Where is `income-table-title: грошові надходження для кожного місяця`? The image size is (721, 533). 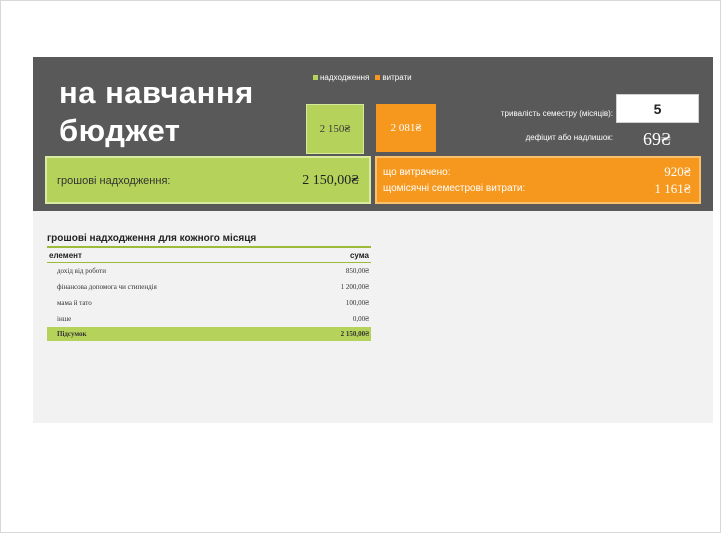
income-table-title: грошові надходження для кожного місяця is located at coordinates (209, 240).